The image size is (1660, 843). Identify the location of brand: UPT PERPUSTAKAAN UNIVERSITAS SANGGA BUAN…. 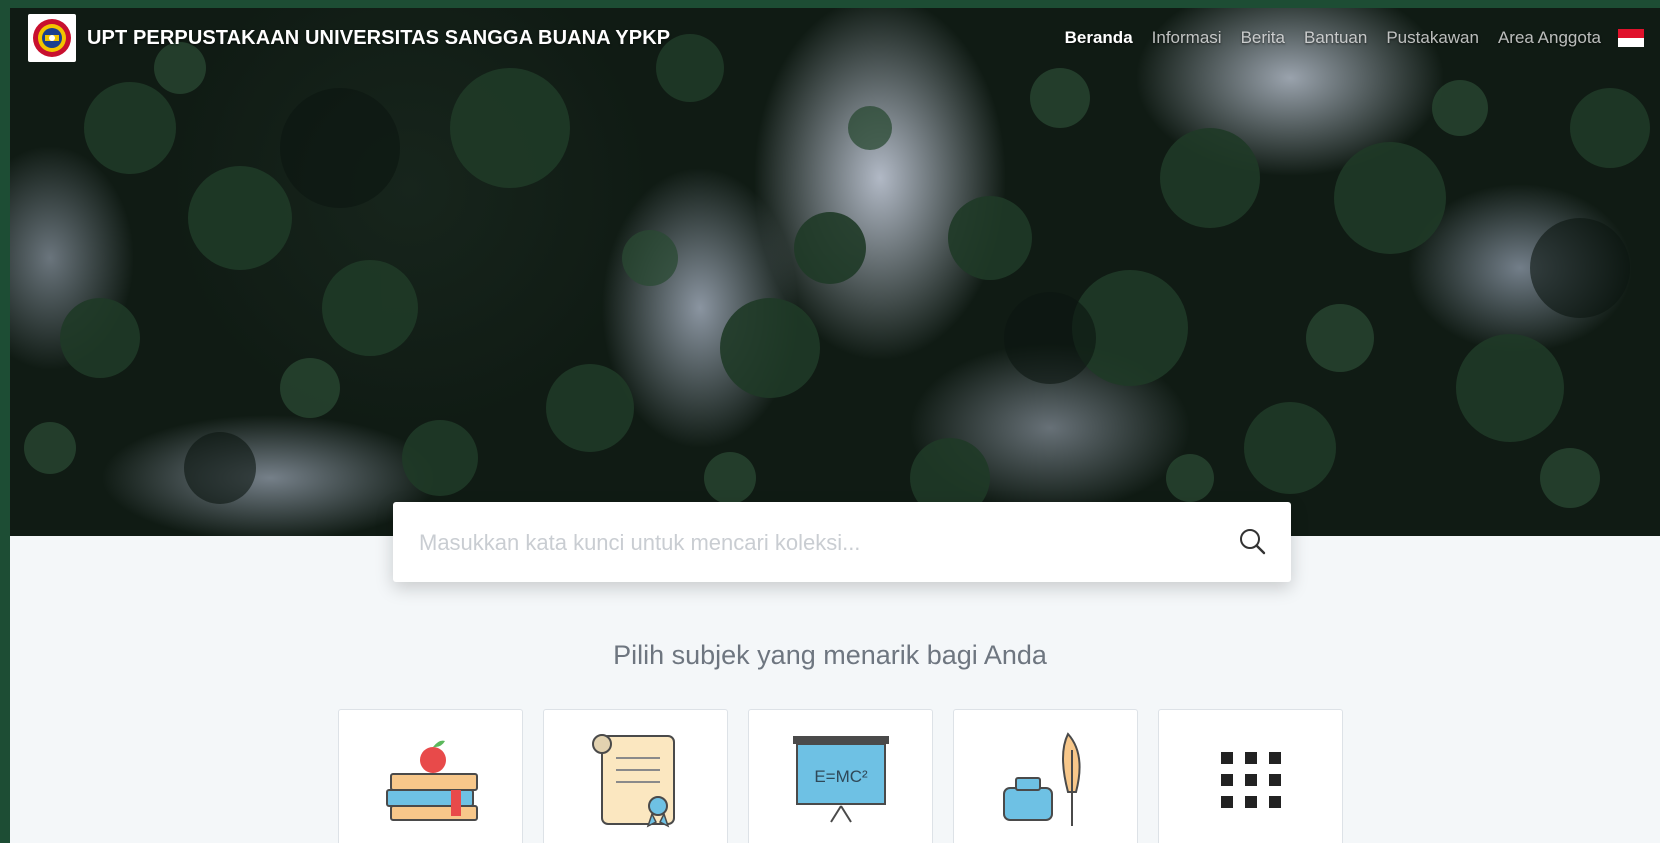
(349, 38).